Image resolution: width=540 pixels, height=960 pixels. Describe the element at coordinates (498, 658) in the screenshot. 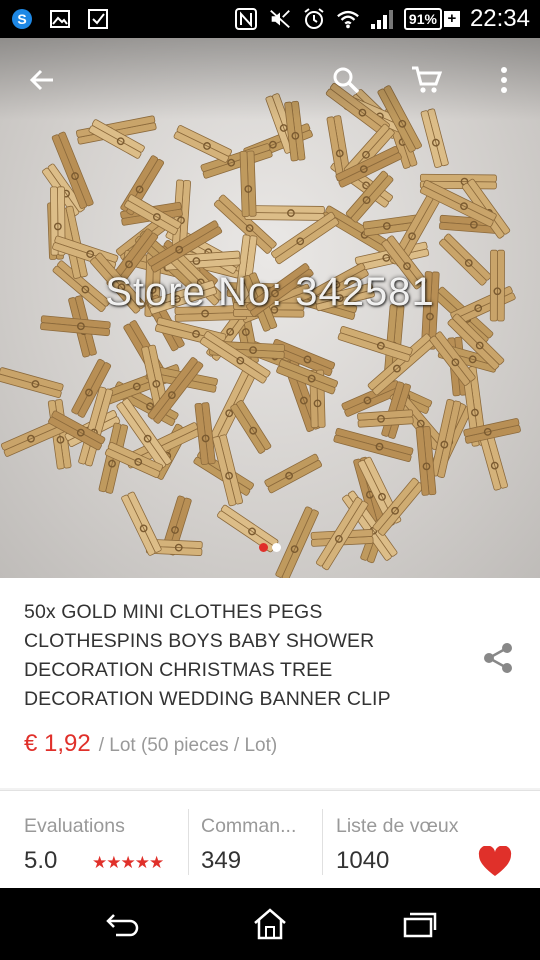

I see `share-icon` at that location.